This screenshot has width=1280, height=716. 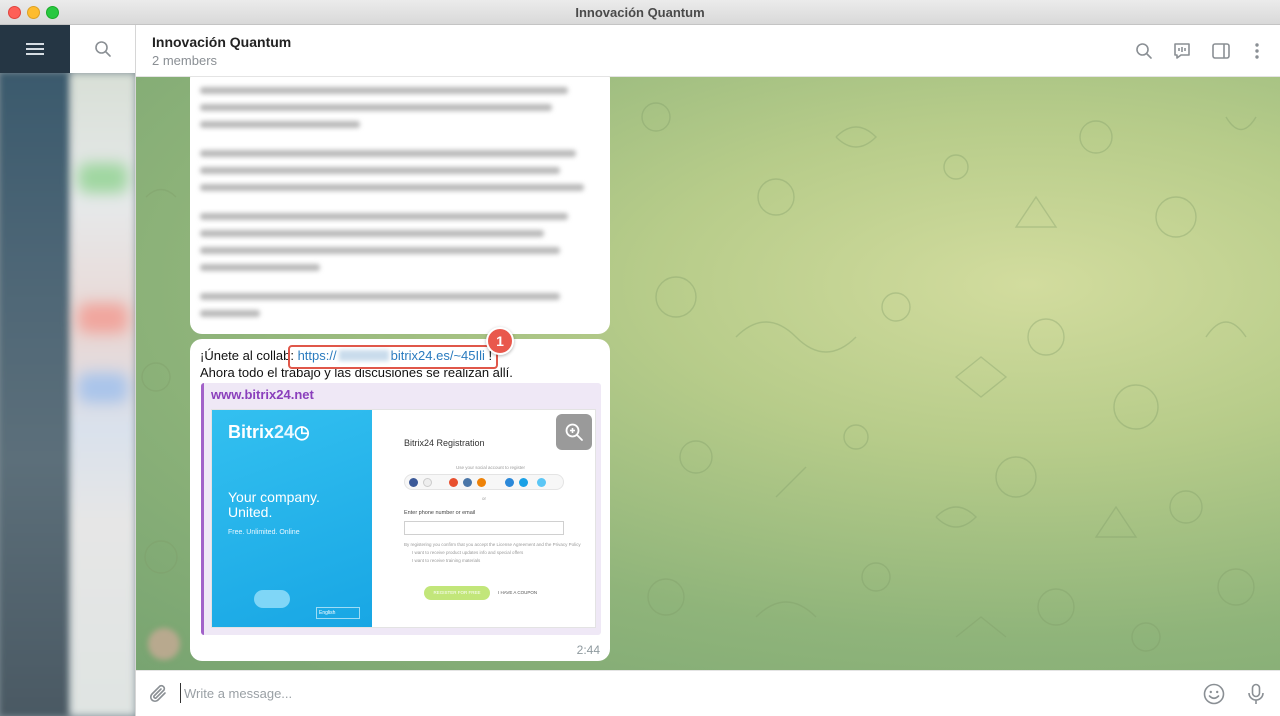 I want to click on hamburger-icon, so click(x=35, y=49).